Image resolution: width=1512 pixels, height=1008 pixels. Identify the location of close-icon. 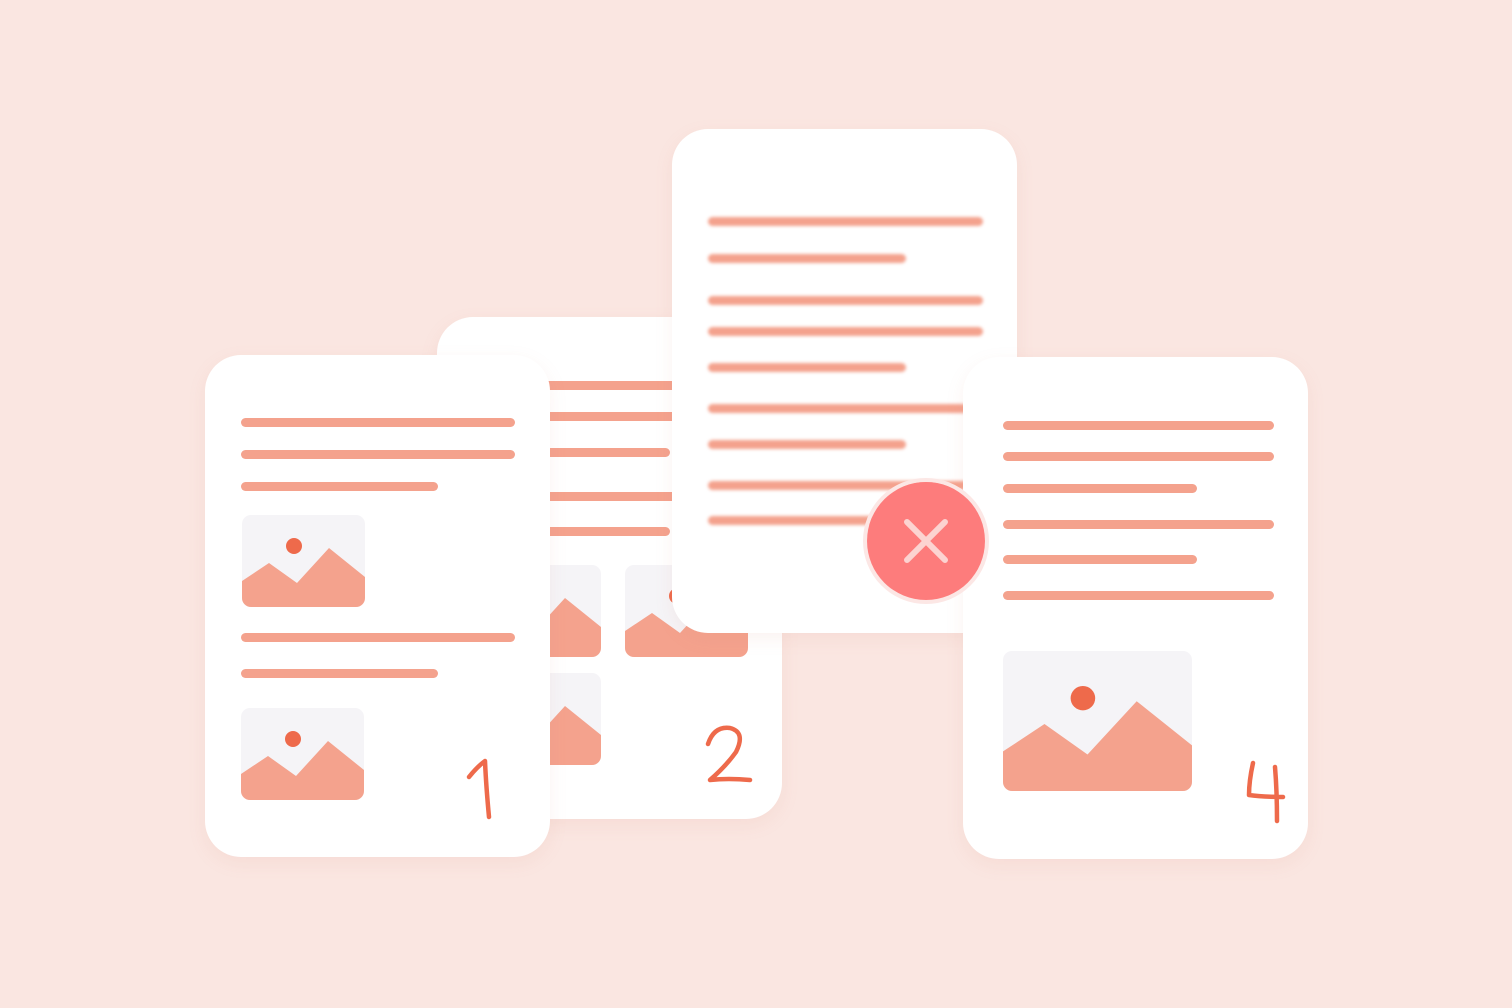
(926, 541).